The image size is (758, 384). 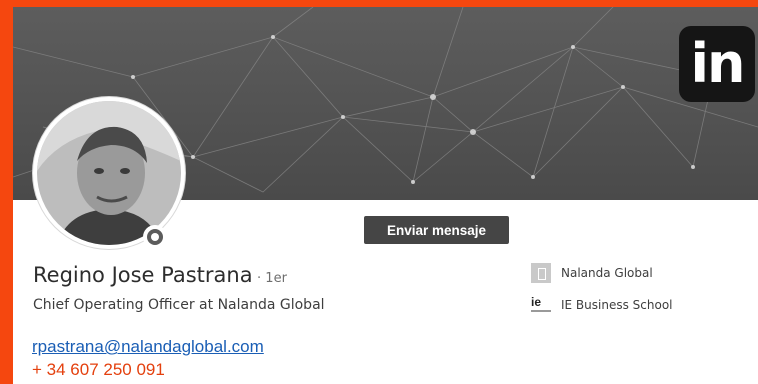 What do you see at coordinates (98, 369) in the screenshot?
I see `phone-number: + 34 607 250 091` at bounding box center [98, 369].